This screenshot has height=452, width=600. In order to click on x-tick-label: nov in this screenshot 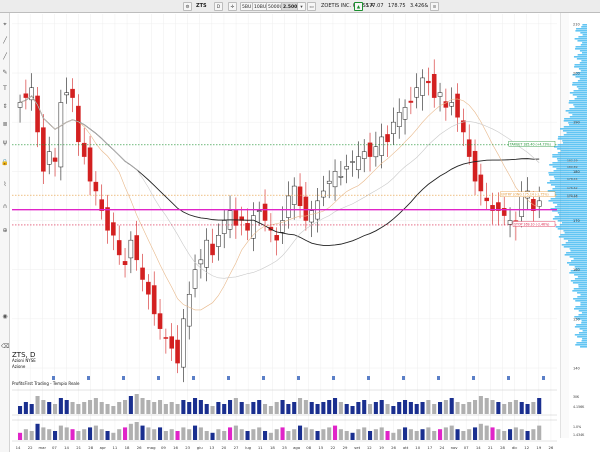, I will do `click(455, 447)`.